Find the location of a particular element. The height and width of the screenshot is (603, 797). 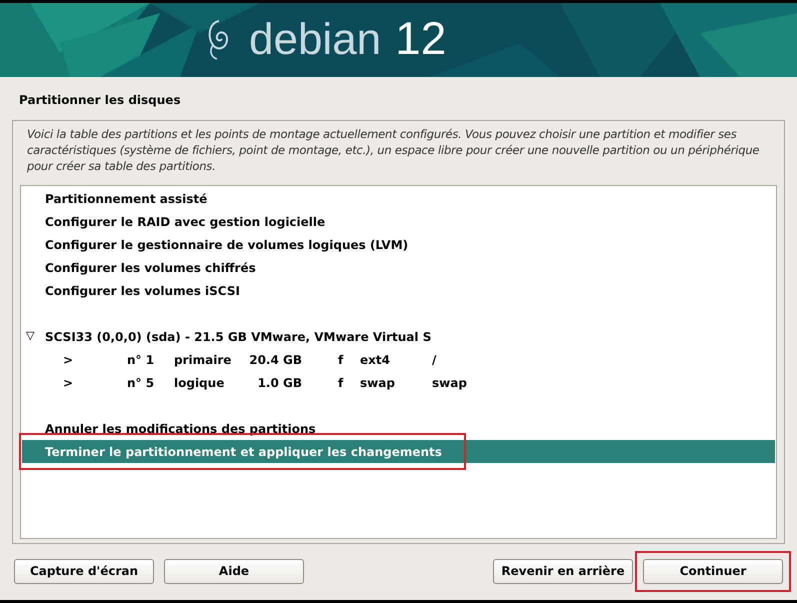

disk-label: SCSI33 (0,0,0) (sda) - 21.5 GB VMware, VMware Virtual S is located at coordinates (238, 337).